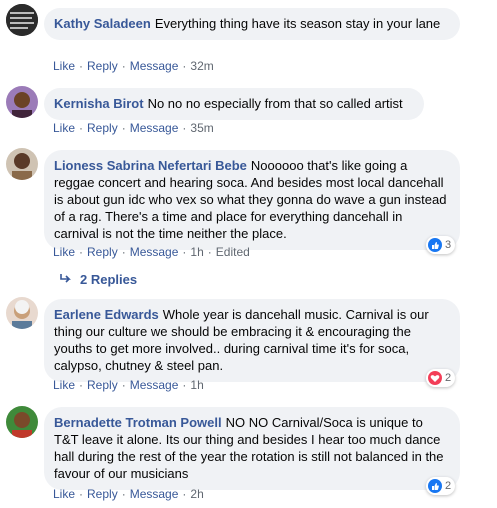 The width and height of the screenshot is (497, 508). I want to click on comment-actions: Like · Reply · Message · 1h · Edited, so click(151, 252).